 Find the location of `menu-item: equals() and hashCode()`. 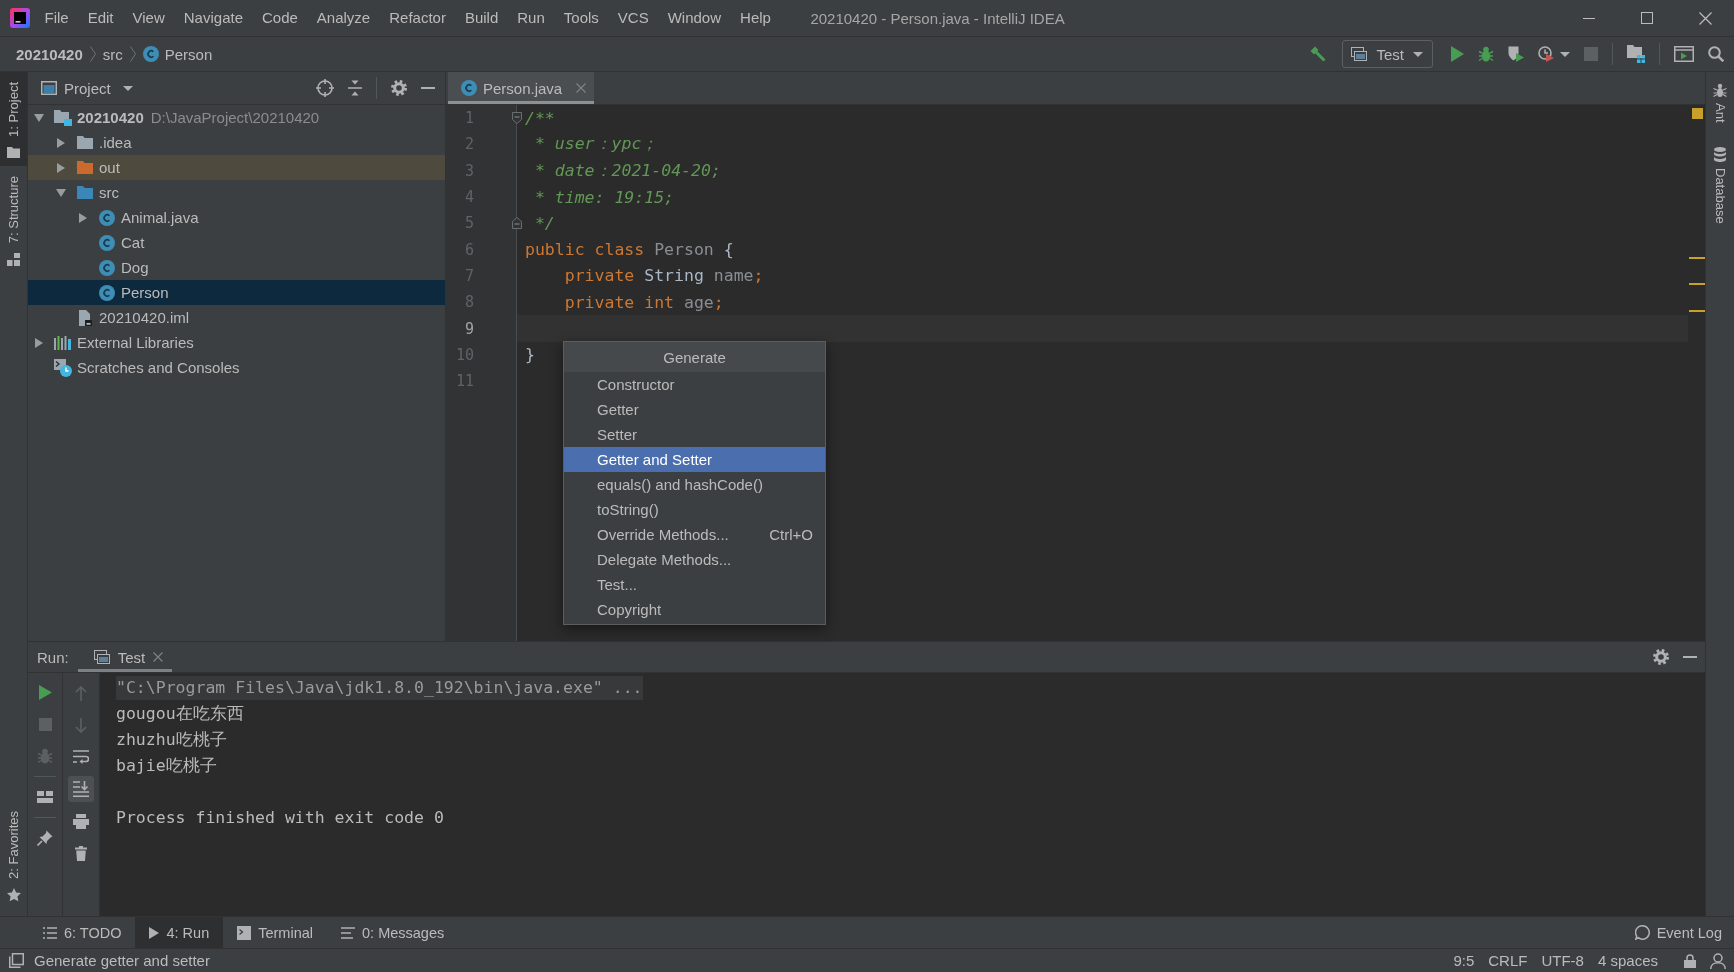

menu-item: equals() and hashCode() is located at coordinates (694, 484).